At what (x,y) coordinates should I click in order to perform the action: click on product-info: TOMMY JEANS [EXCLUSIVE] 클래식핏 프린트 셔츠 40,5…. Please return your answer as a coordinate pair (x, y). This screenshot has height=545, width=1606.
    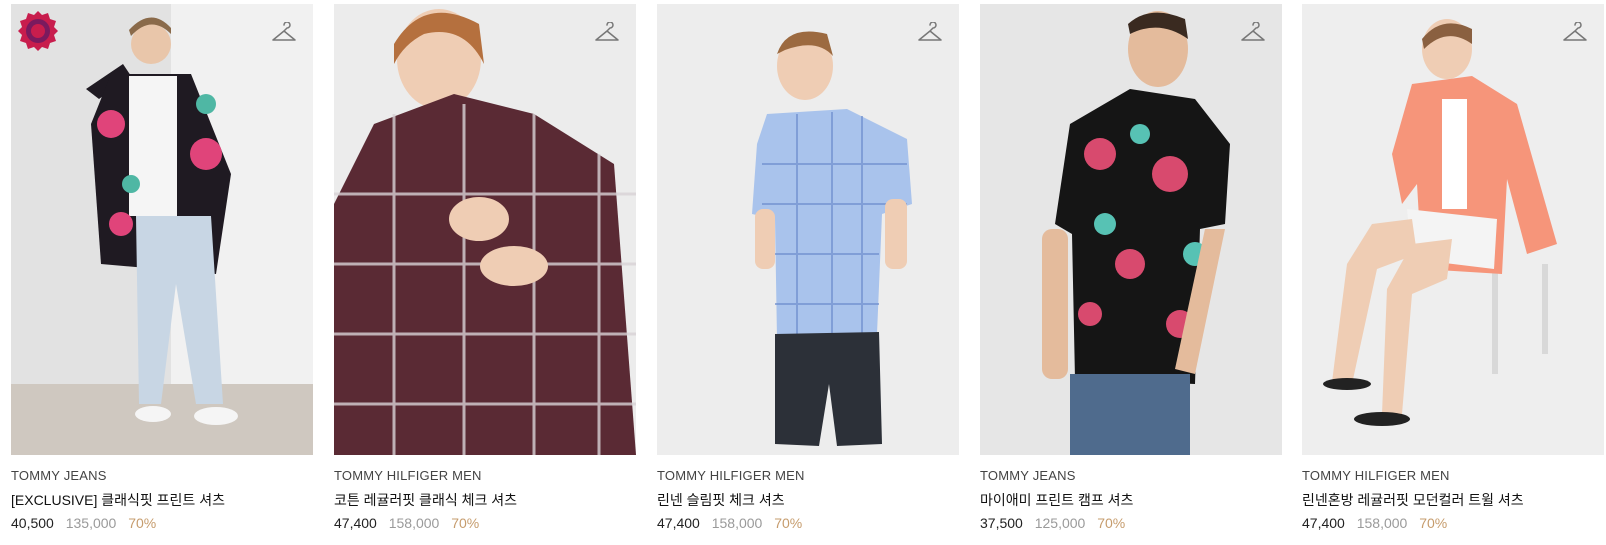
    Looking at the image, I should click on (162, 494).